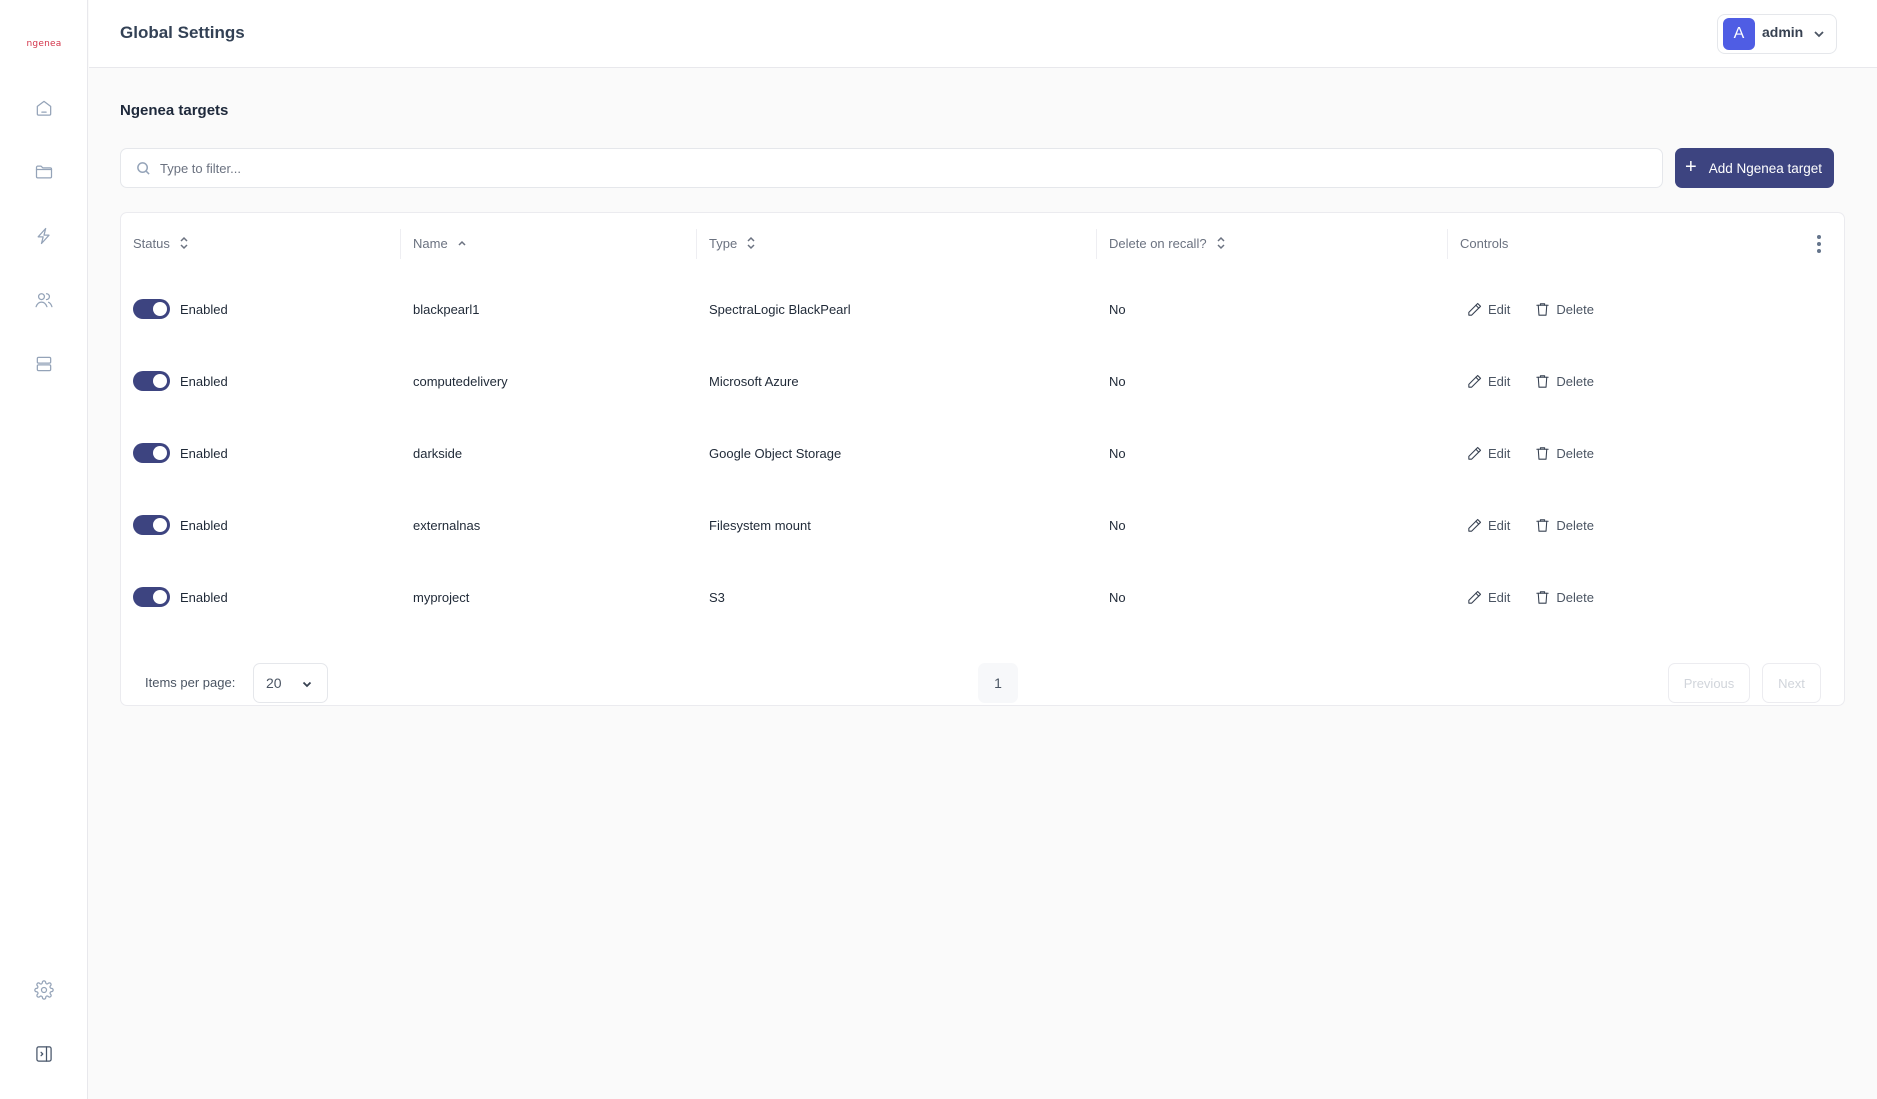 The image size is (1877, 1099). I want to click on items-per-page-select: 20, so click(290, 683).